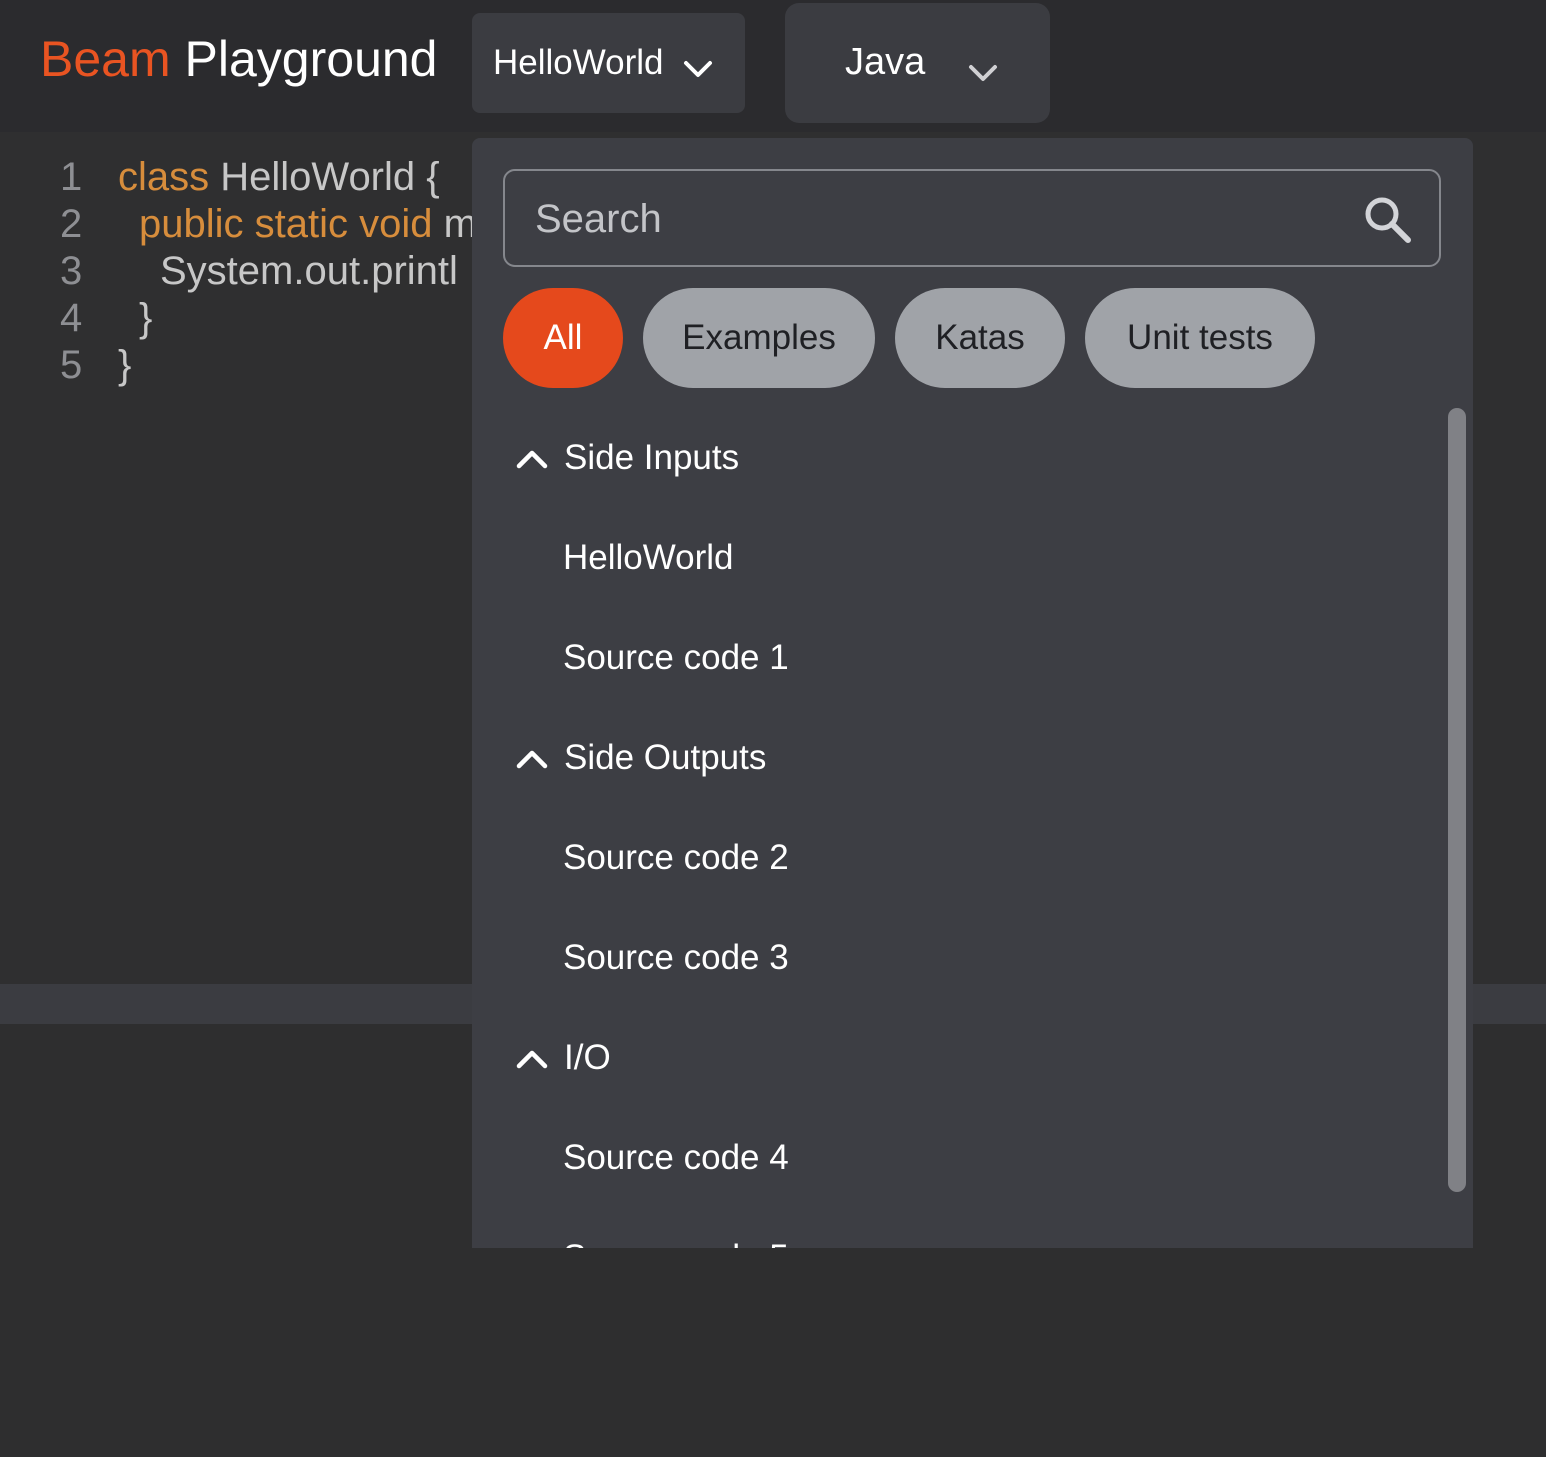  I want to click on code-content: HelloWorld {, so click(324, 177).